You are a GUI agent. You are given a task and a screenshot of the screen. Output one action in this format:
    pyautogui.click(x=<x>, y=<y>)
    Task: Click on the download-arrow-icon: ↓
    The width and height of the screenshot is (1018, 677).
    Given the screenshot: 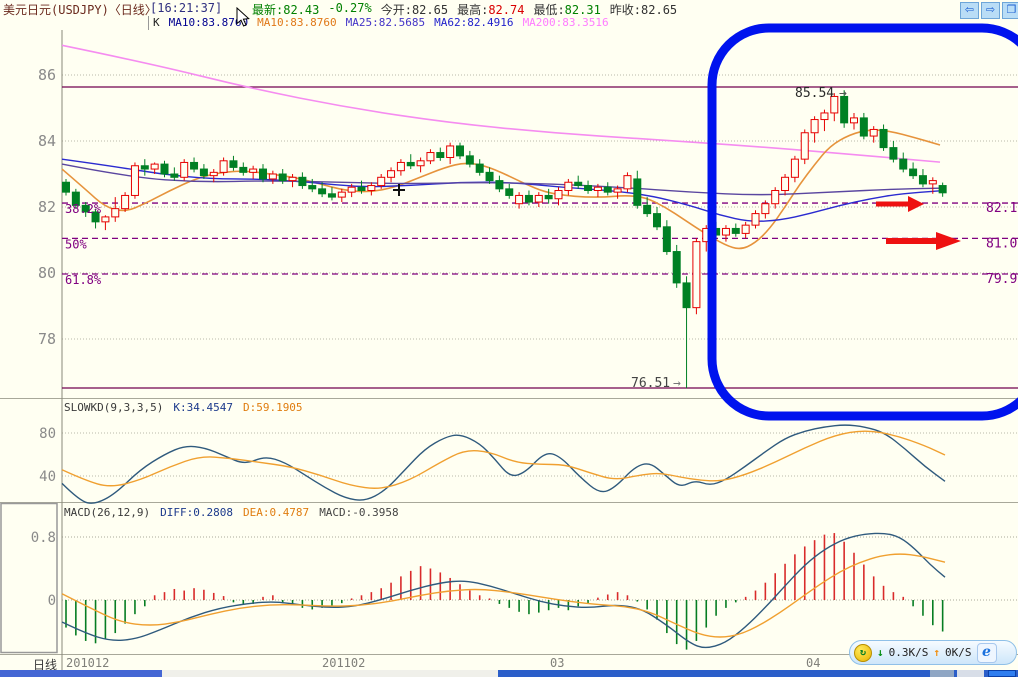 What is the action you would take?
    pyautogui.click(x=880, y=652)
    